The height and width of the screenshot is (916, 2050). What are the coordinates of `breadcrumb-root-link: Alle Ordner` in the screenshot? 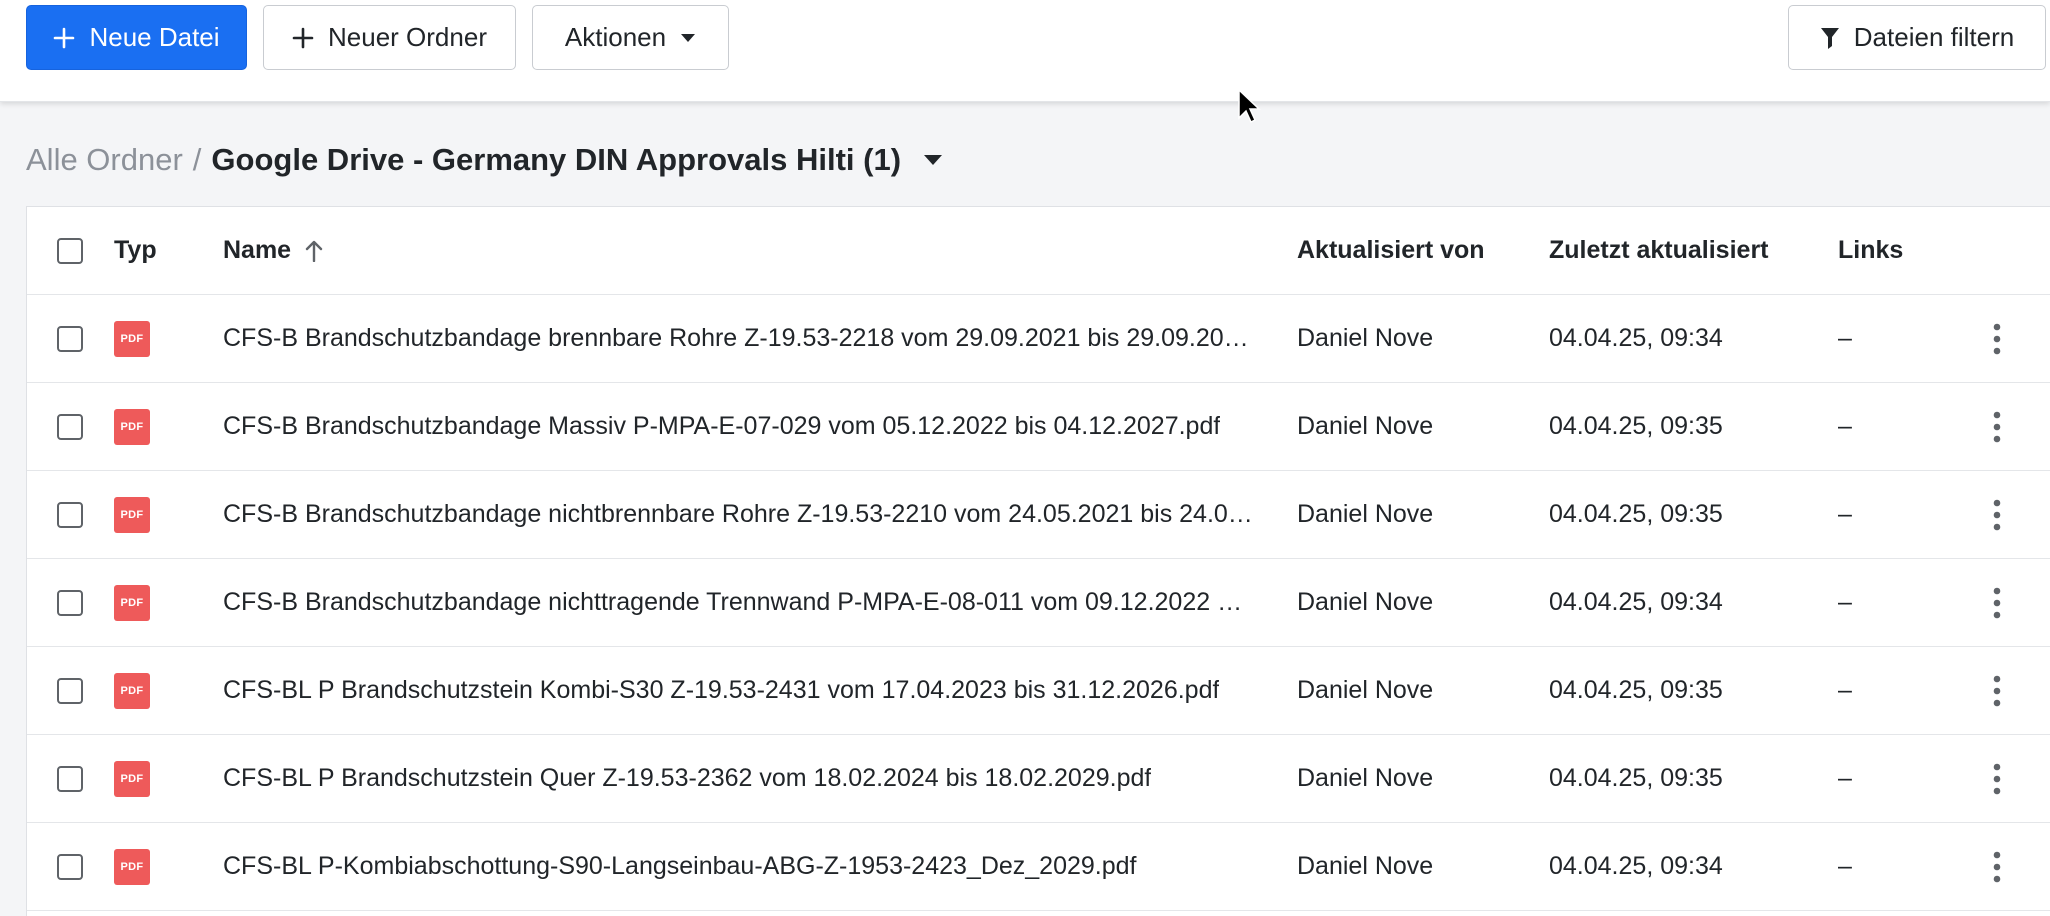 It's located at (104, 160).